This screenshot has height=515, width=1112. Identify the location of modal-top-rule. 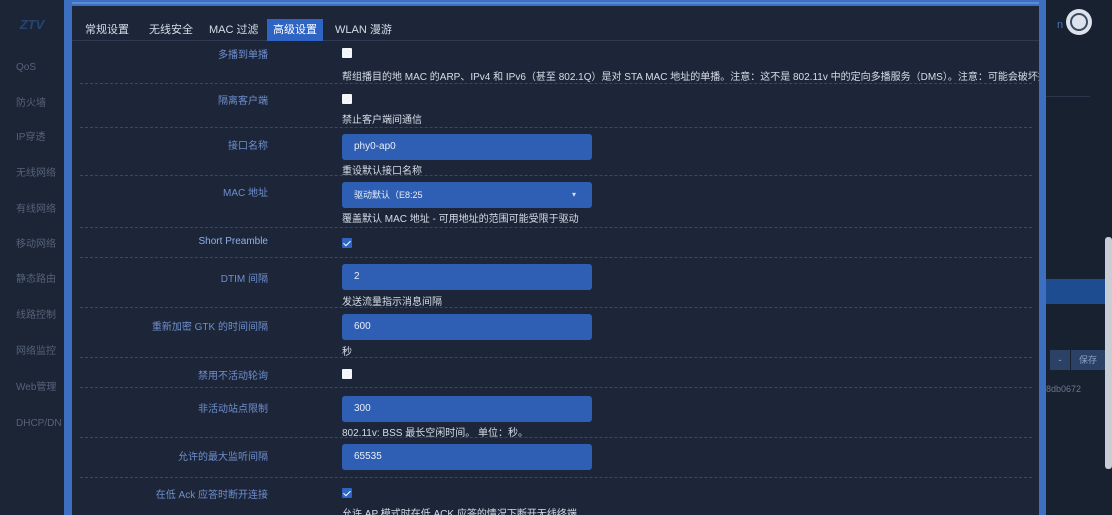
(555, 3).